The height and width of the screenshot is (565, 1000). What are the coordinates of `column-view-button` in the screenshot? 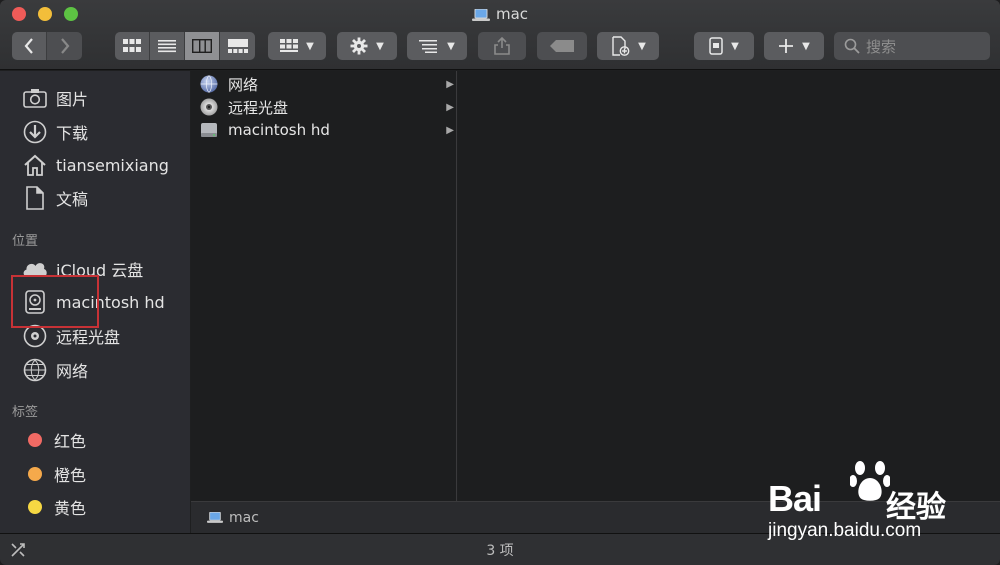 It's located at (202, 46).